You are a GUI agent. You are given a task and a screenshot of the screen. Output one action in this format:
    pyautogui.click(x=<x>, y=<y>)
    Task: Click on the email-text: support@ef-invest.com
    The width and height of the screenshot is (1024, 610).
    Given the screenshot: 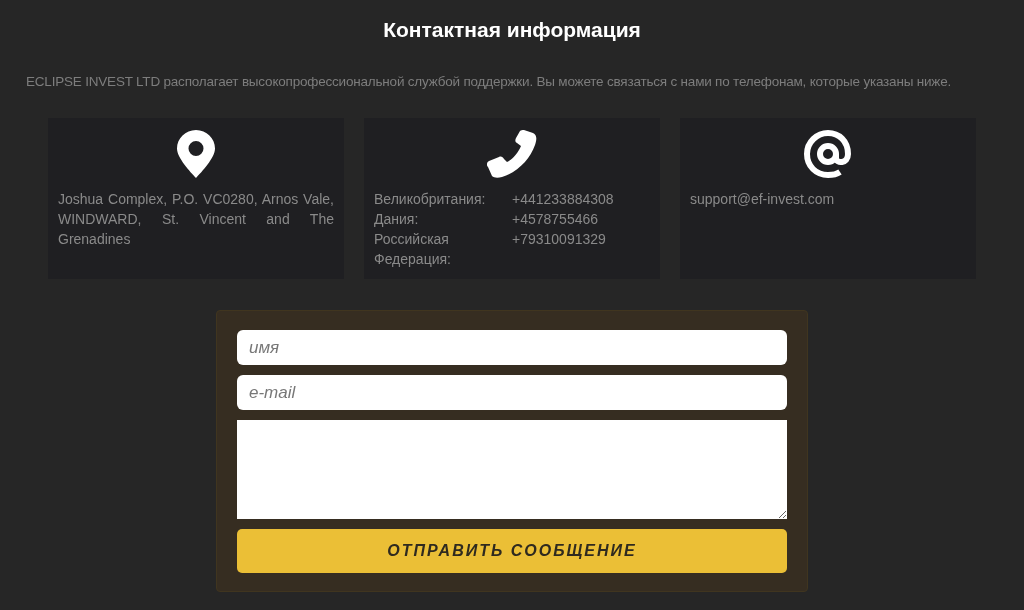 What is the action you would take?
    pyautogui.click(x=763, y=199)
    